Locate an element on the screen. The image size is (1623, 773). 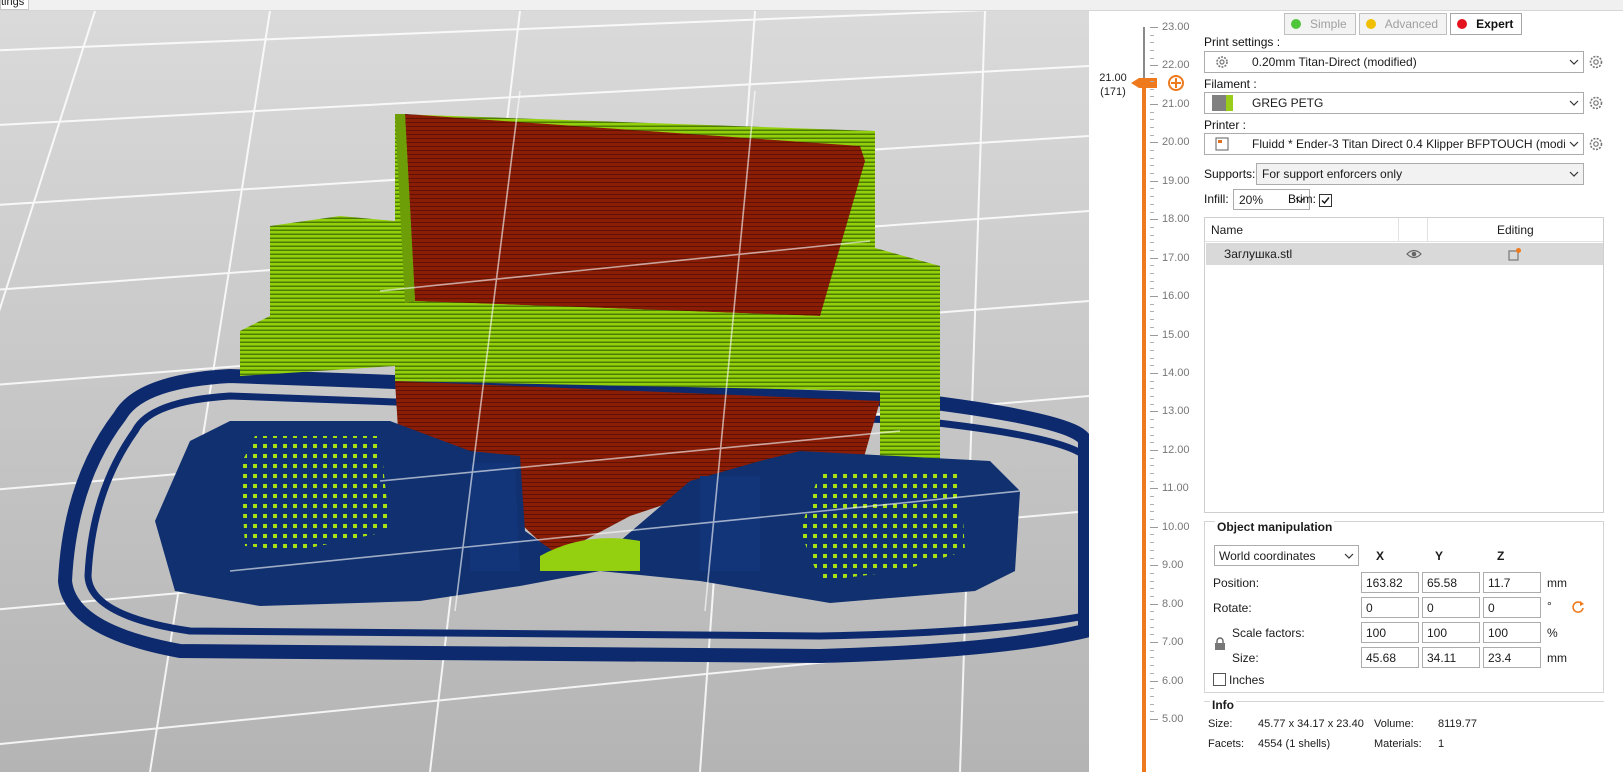
info-volume-label: Volume: is located at coordinates (1394, 724).